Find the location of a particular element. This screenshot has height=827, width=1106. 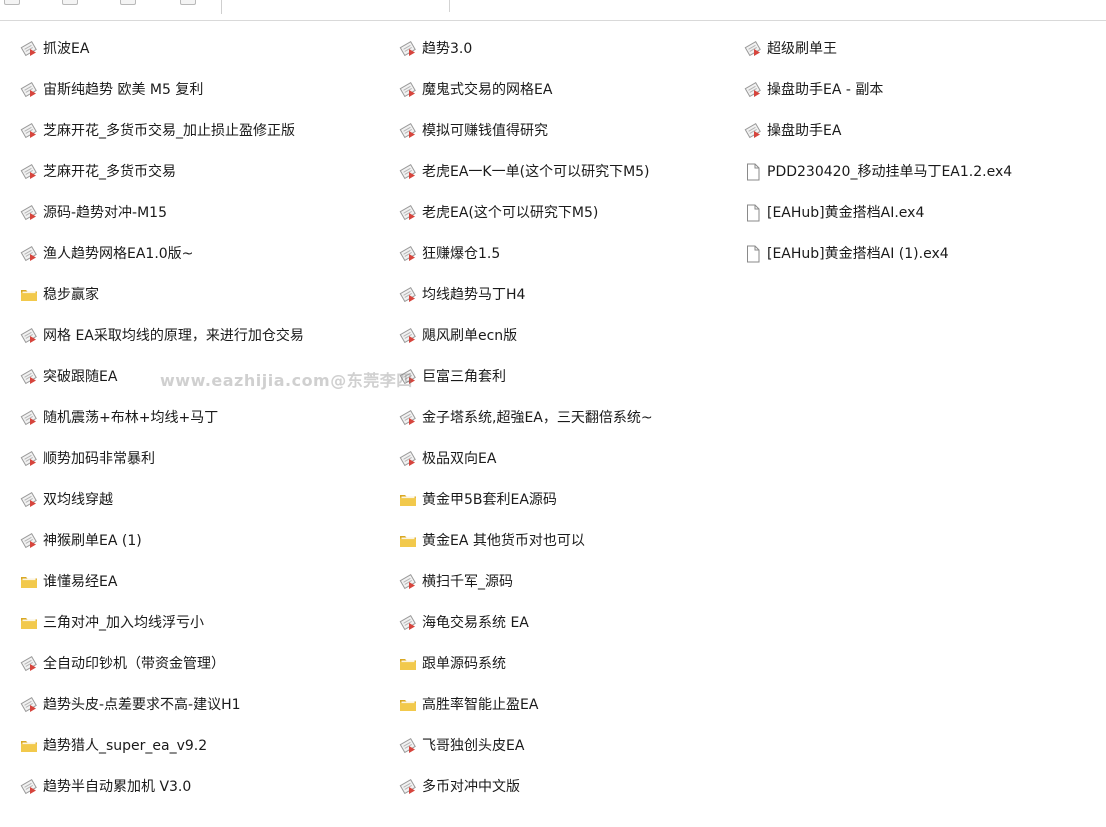

file-item: 极品双向EA is located at coordinates (584, 458).